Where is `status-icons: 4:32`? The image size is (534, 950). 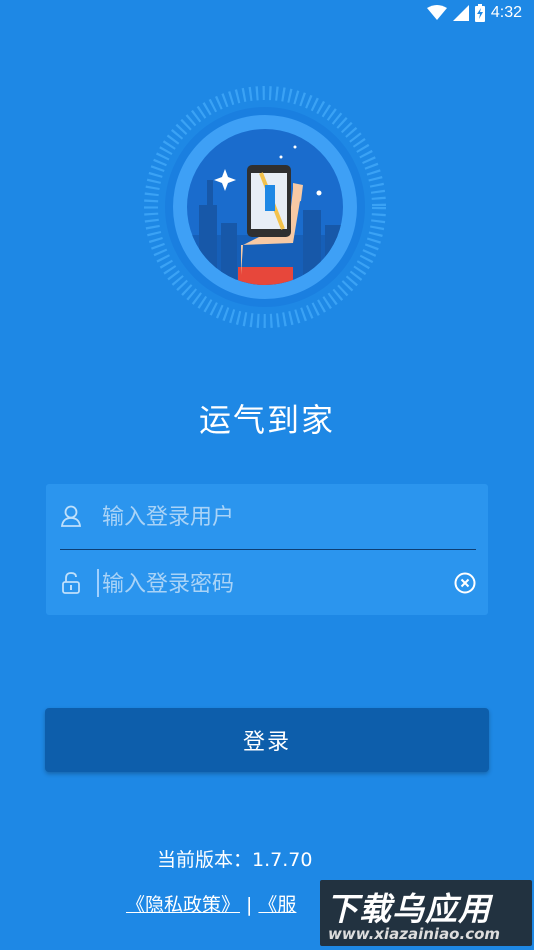 status-icons: 4:32 is located at coordinates (474, 13).